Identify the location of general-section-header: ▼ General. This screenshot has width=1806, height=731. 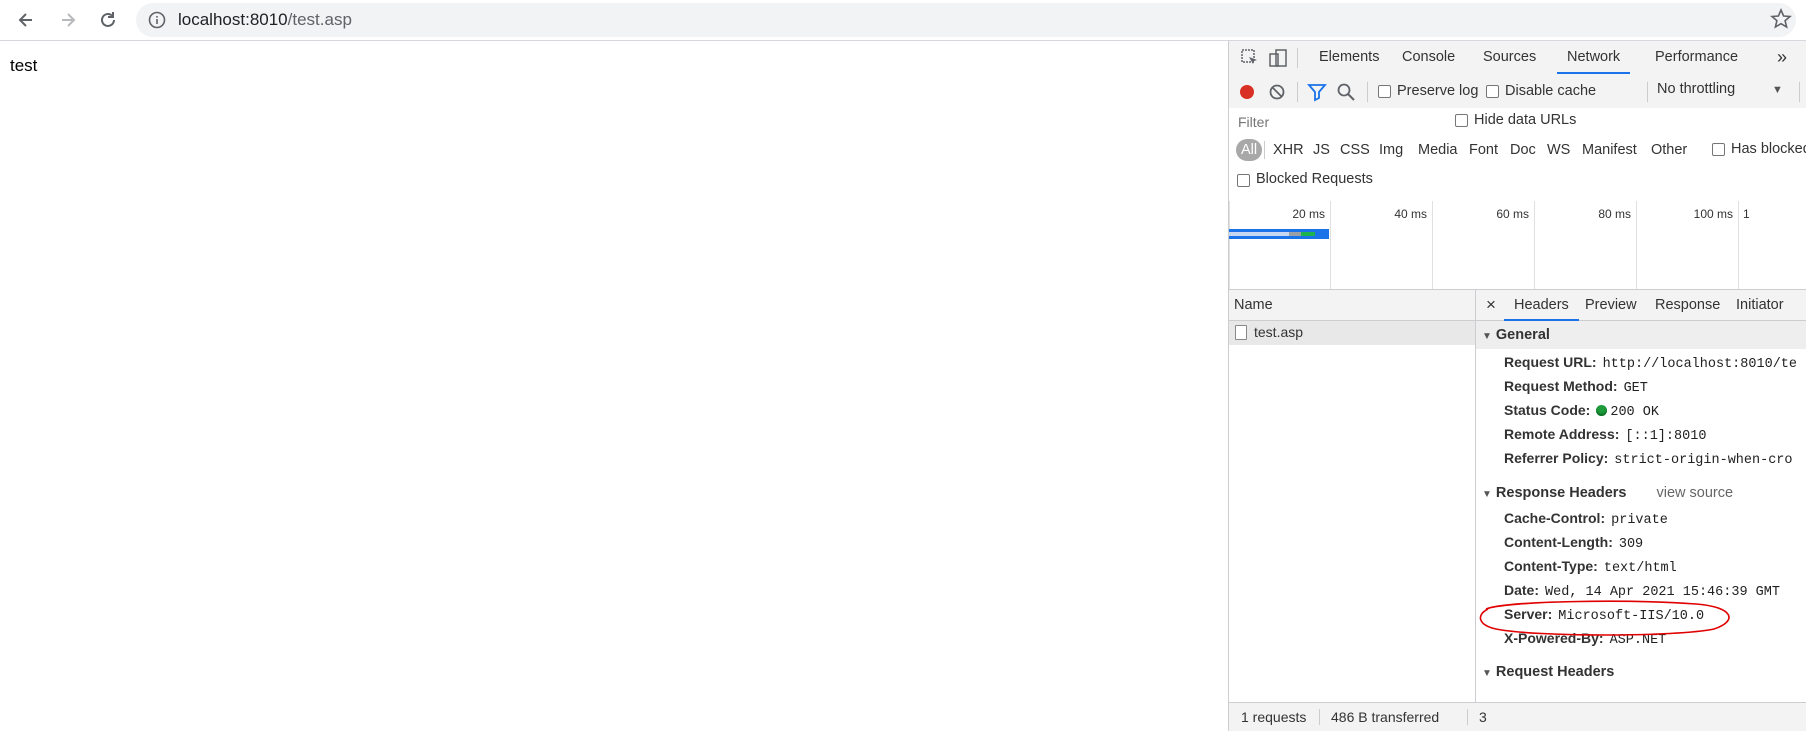
(1641, 335).